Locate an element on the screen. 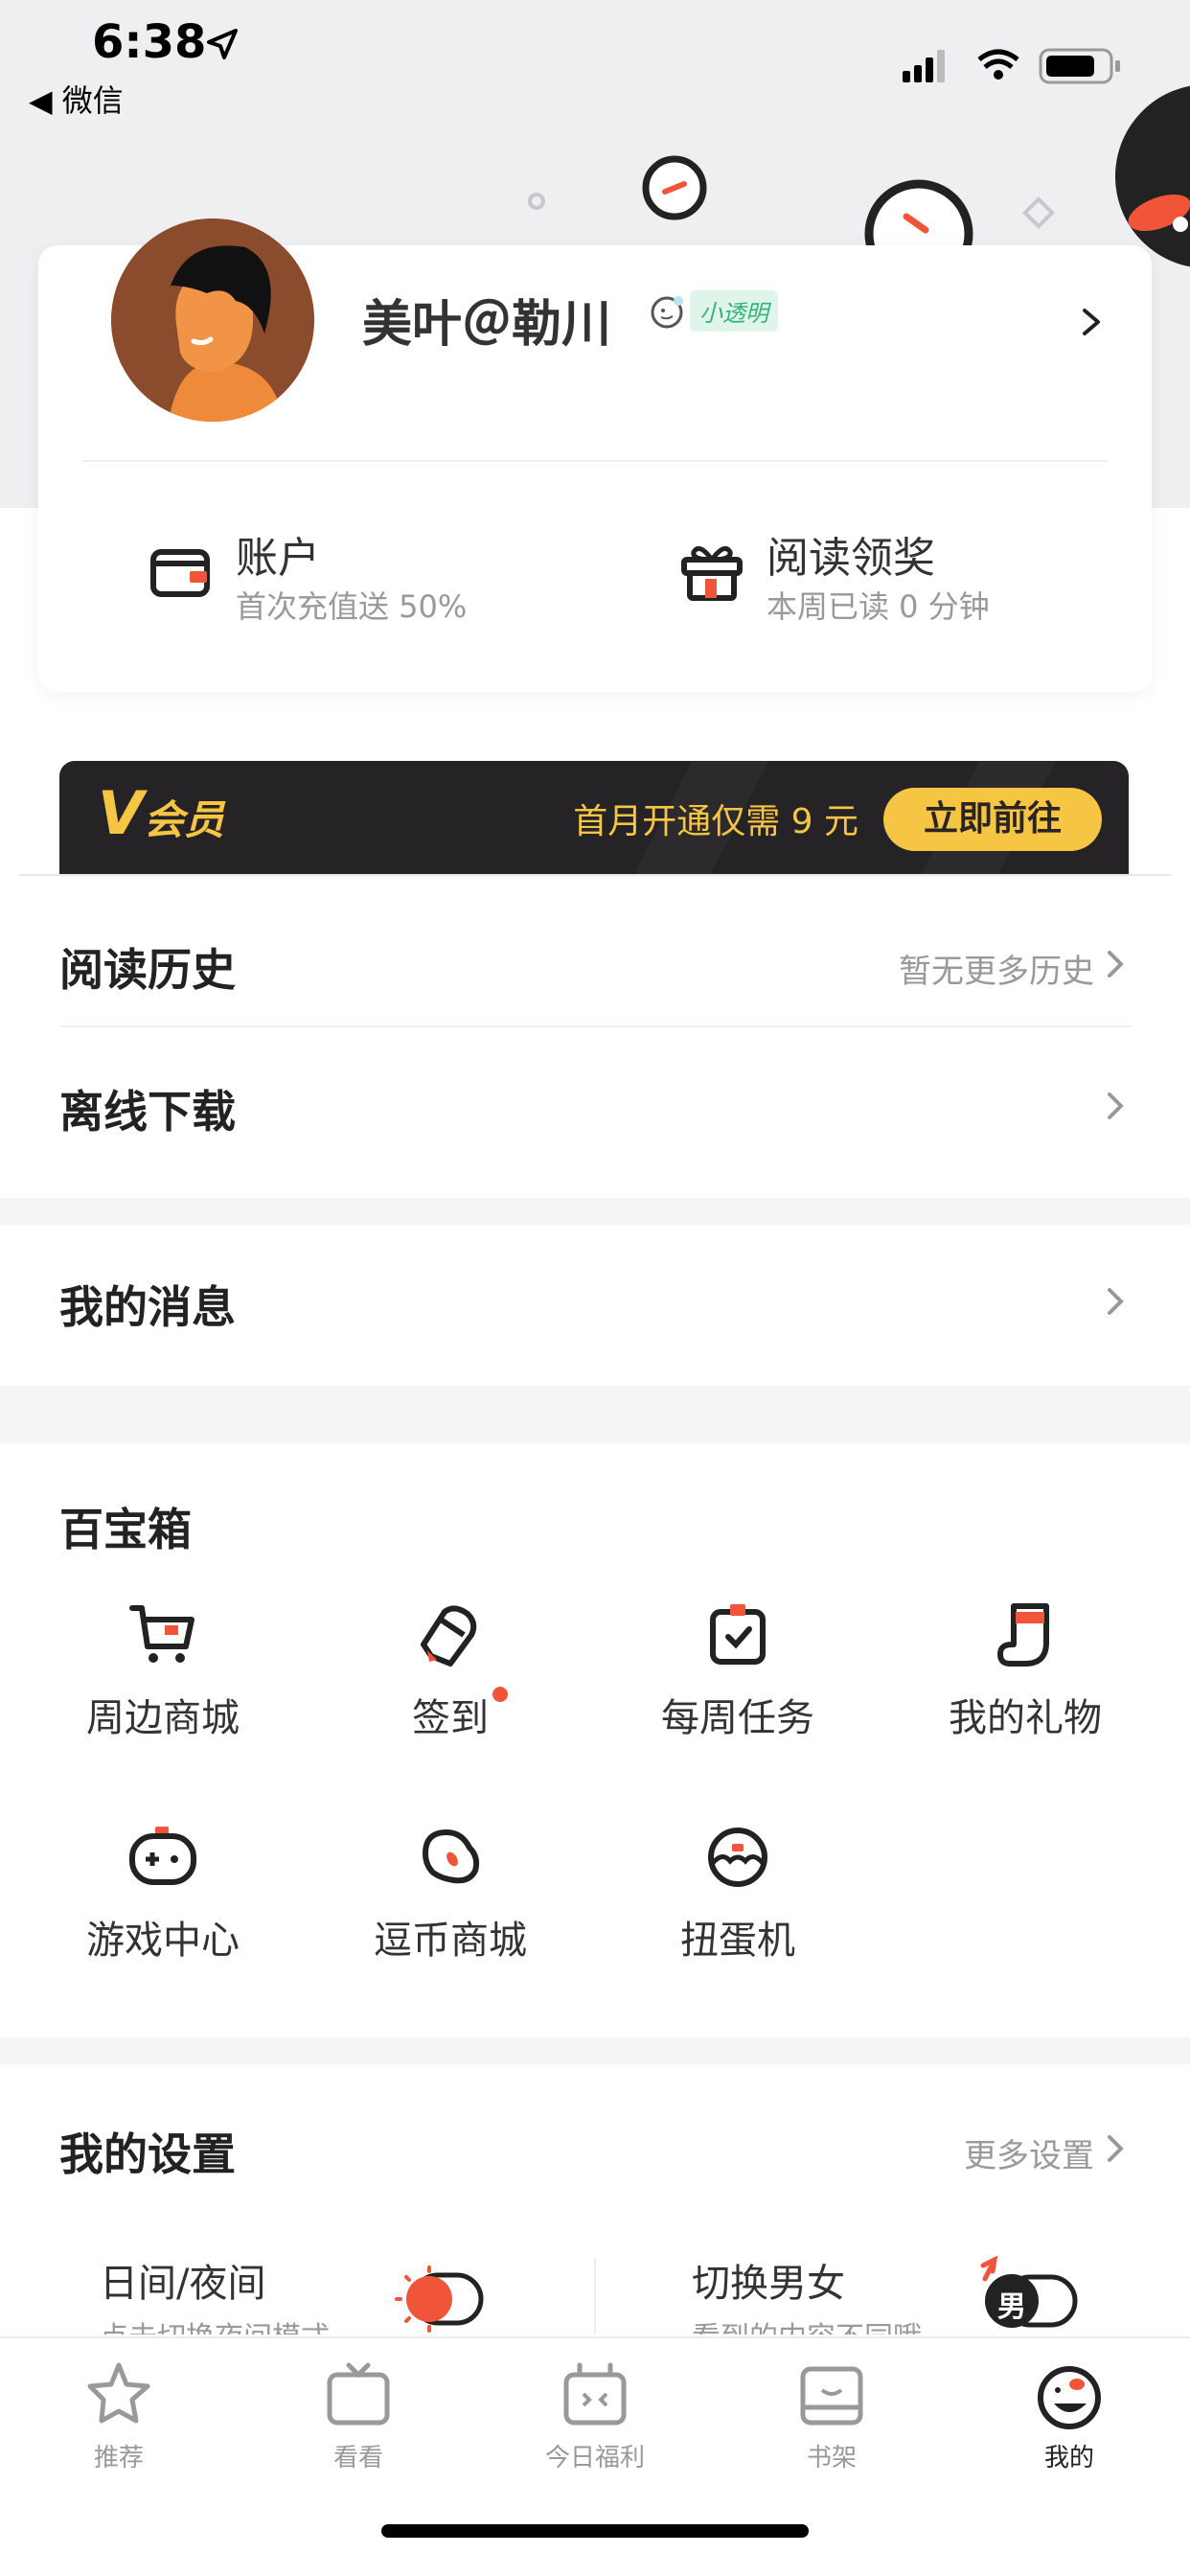  vip-logo: V会员 is located at coordinates (161, 813).